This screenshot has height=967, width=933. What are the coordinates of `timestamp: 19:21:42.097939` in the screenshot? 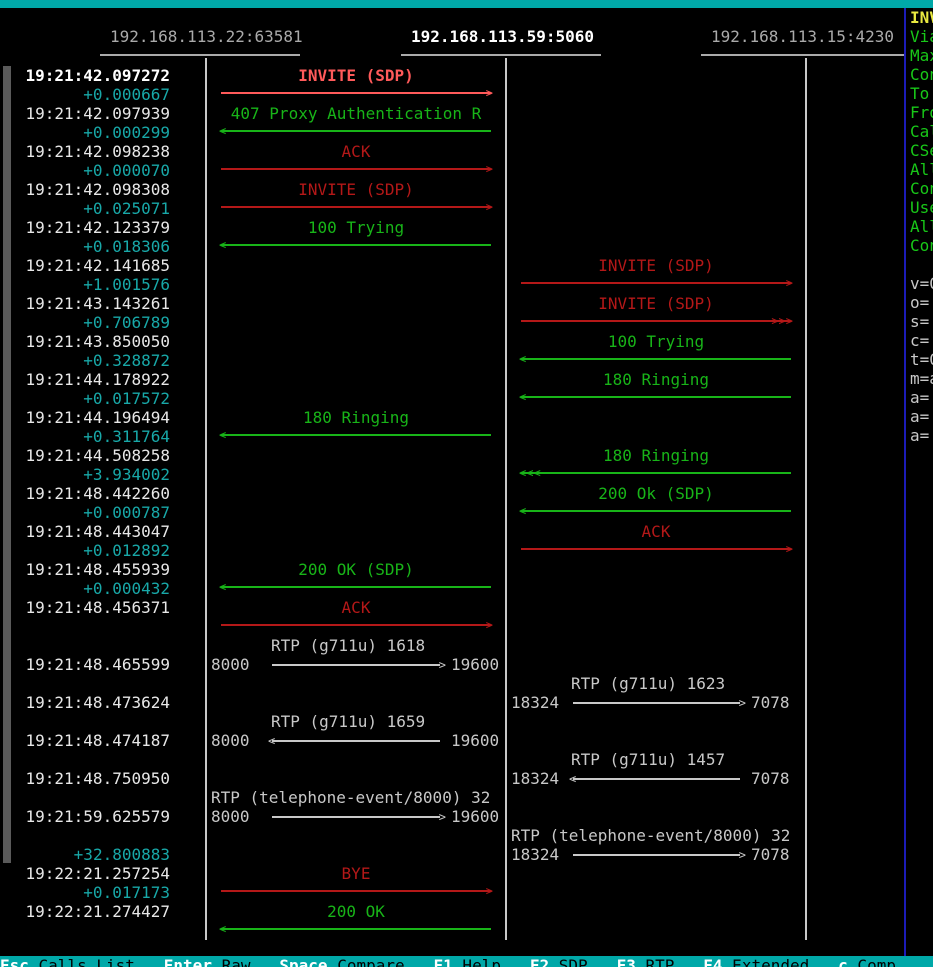 It's located at (98, 113).